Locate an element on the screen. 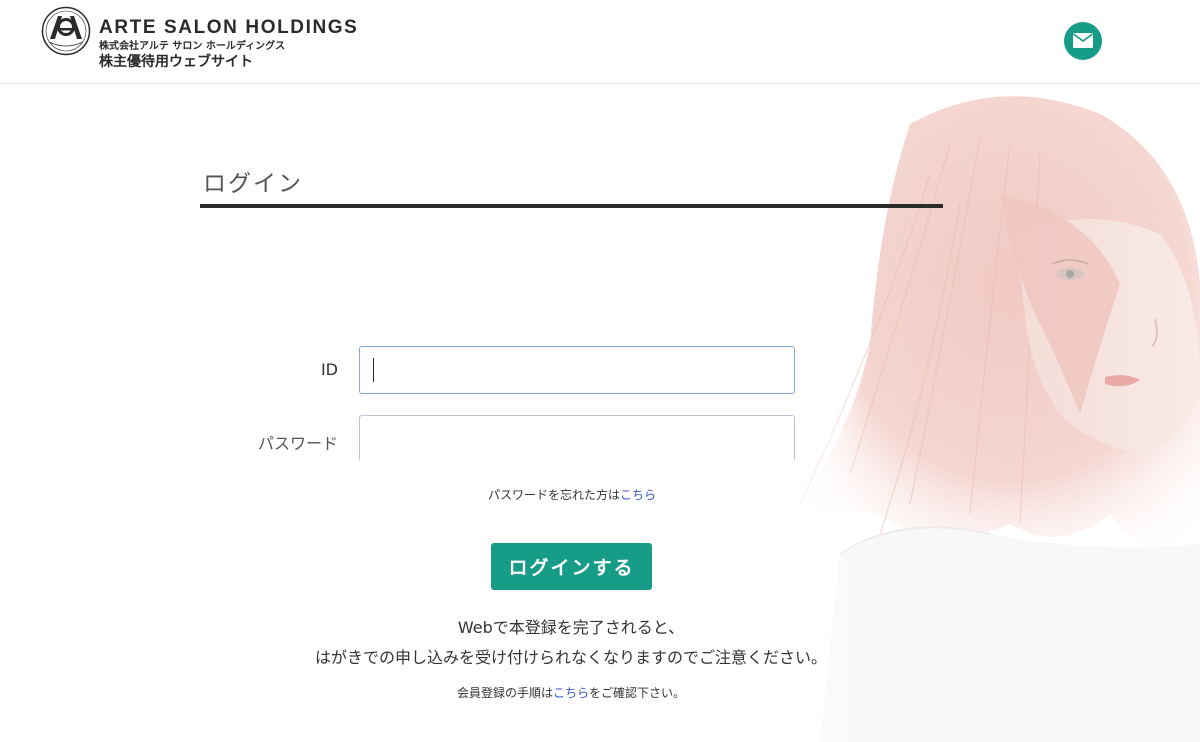  forgot-password-text: パスワードを忘れた方はこちら is located at coordinates (572, 494).